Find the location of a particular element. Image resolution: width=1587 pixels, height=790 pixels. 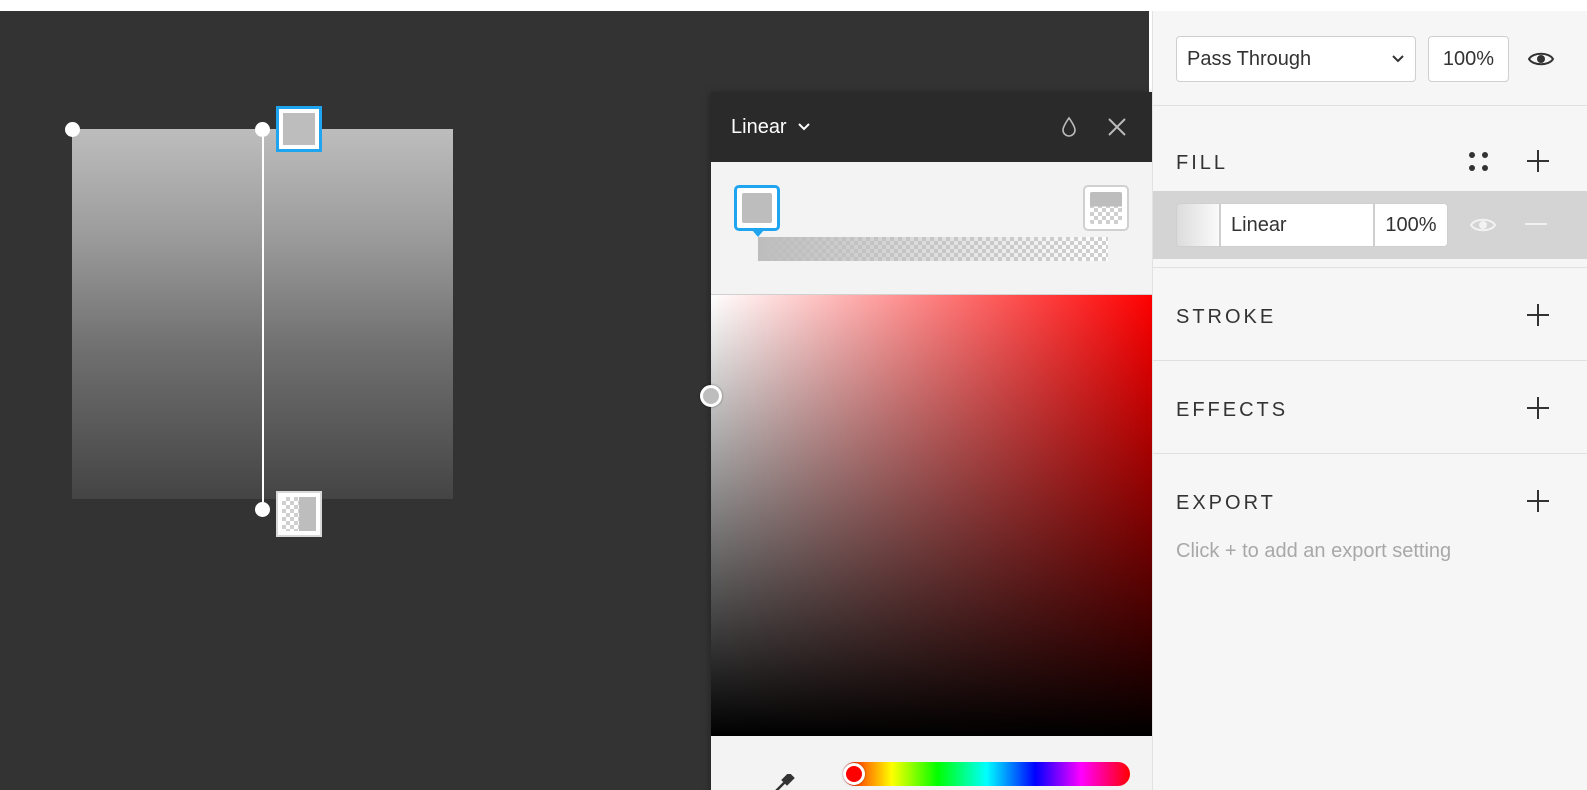

saturation-value-knob is located at coordinates (711, 396).